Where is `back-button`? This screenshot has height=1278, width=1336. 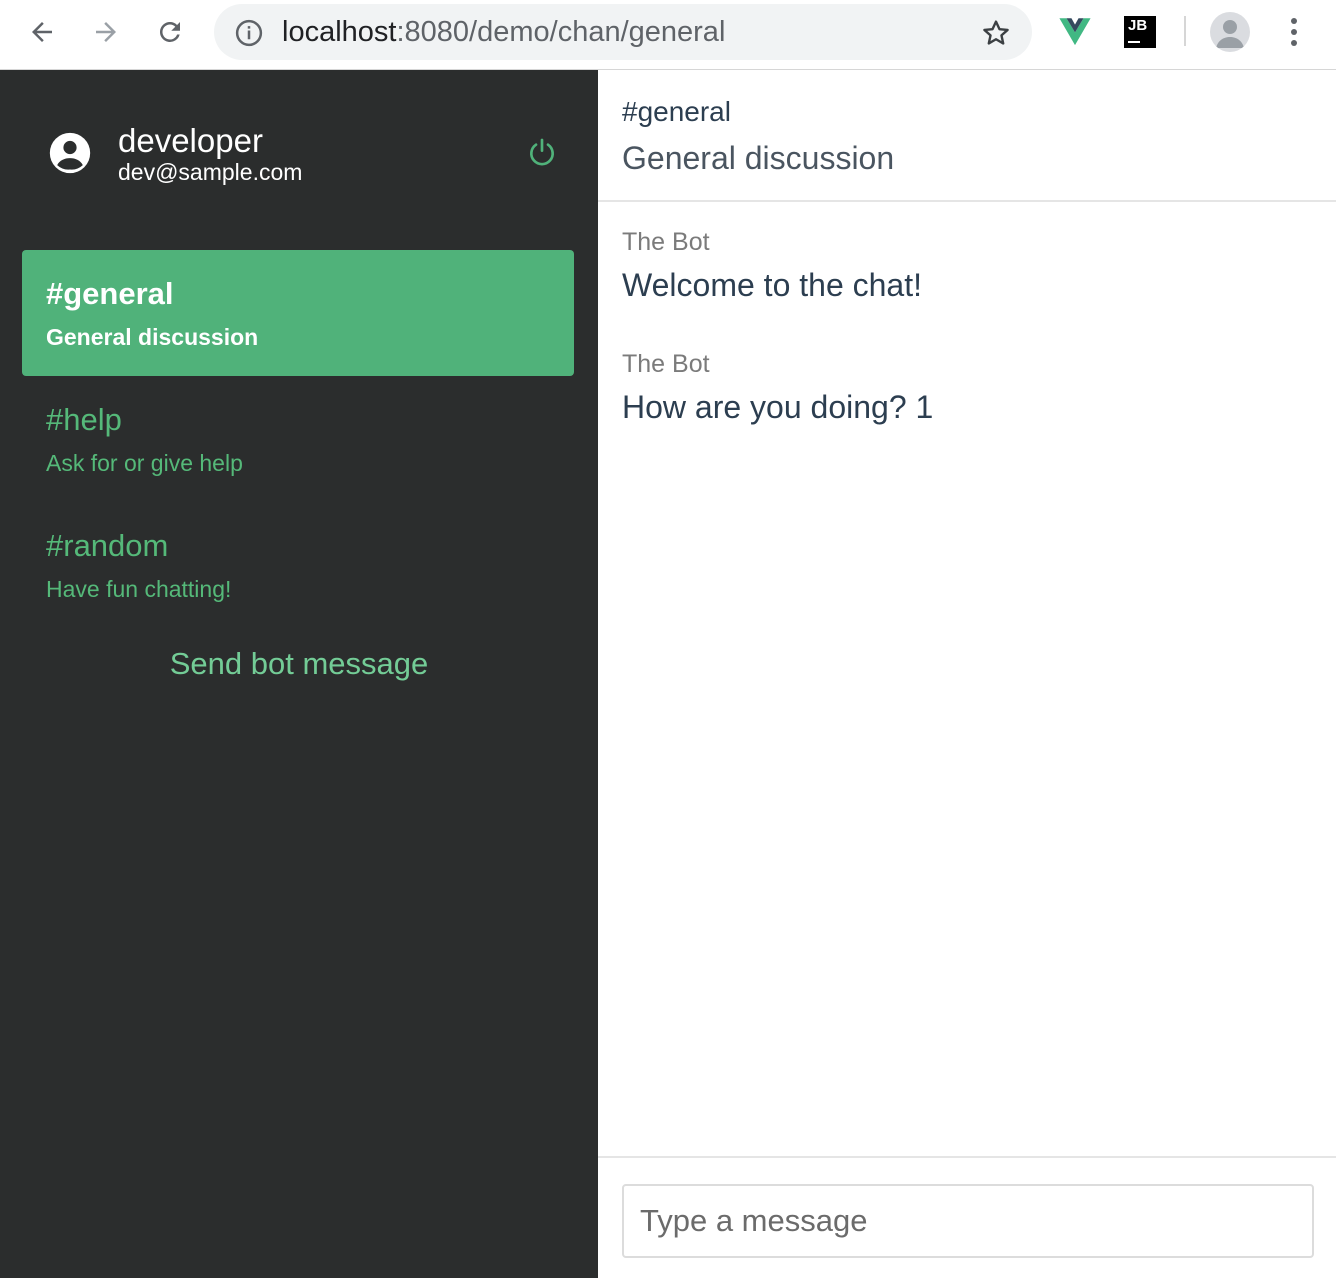
back-button is located at coordinates (42, 32).